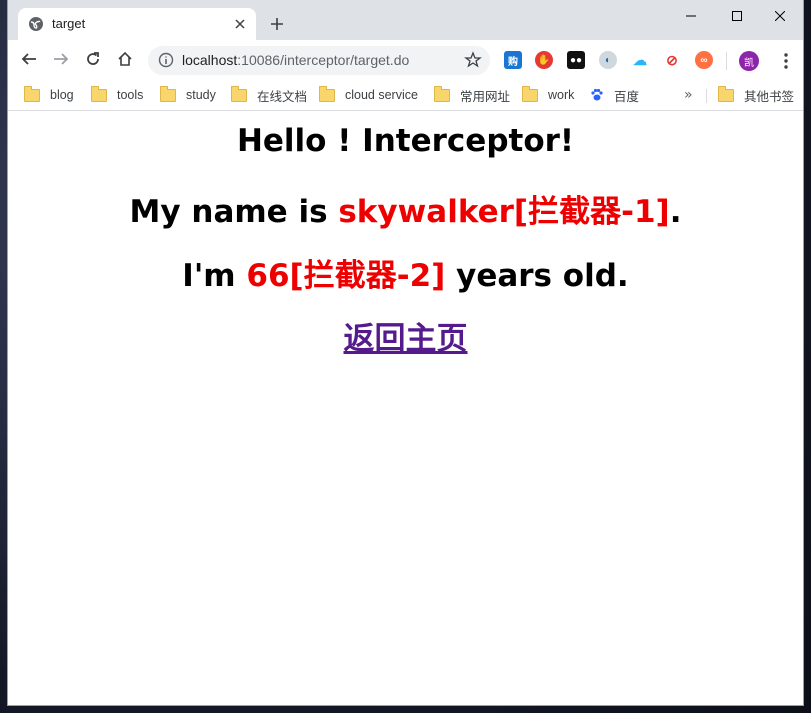 This screenshot has height=713, width=811. I want to click on bookmark-label: work, so click(561, 95).